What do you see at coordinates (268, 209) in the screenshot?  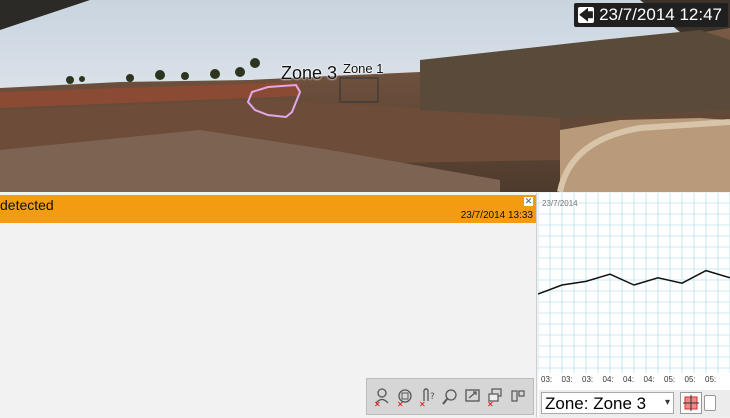 I see `alert-item: detected ✕ 23/7/2014 13:33` at bounding box center [268, 209].